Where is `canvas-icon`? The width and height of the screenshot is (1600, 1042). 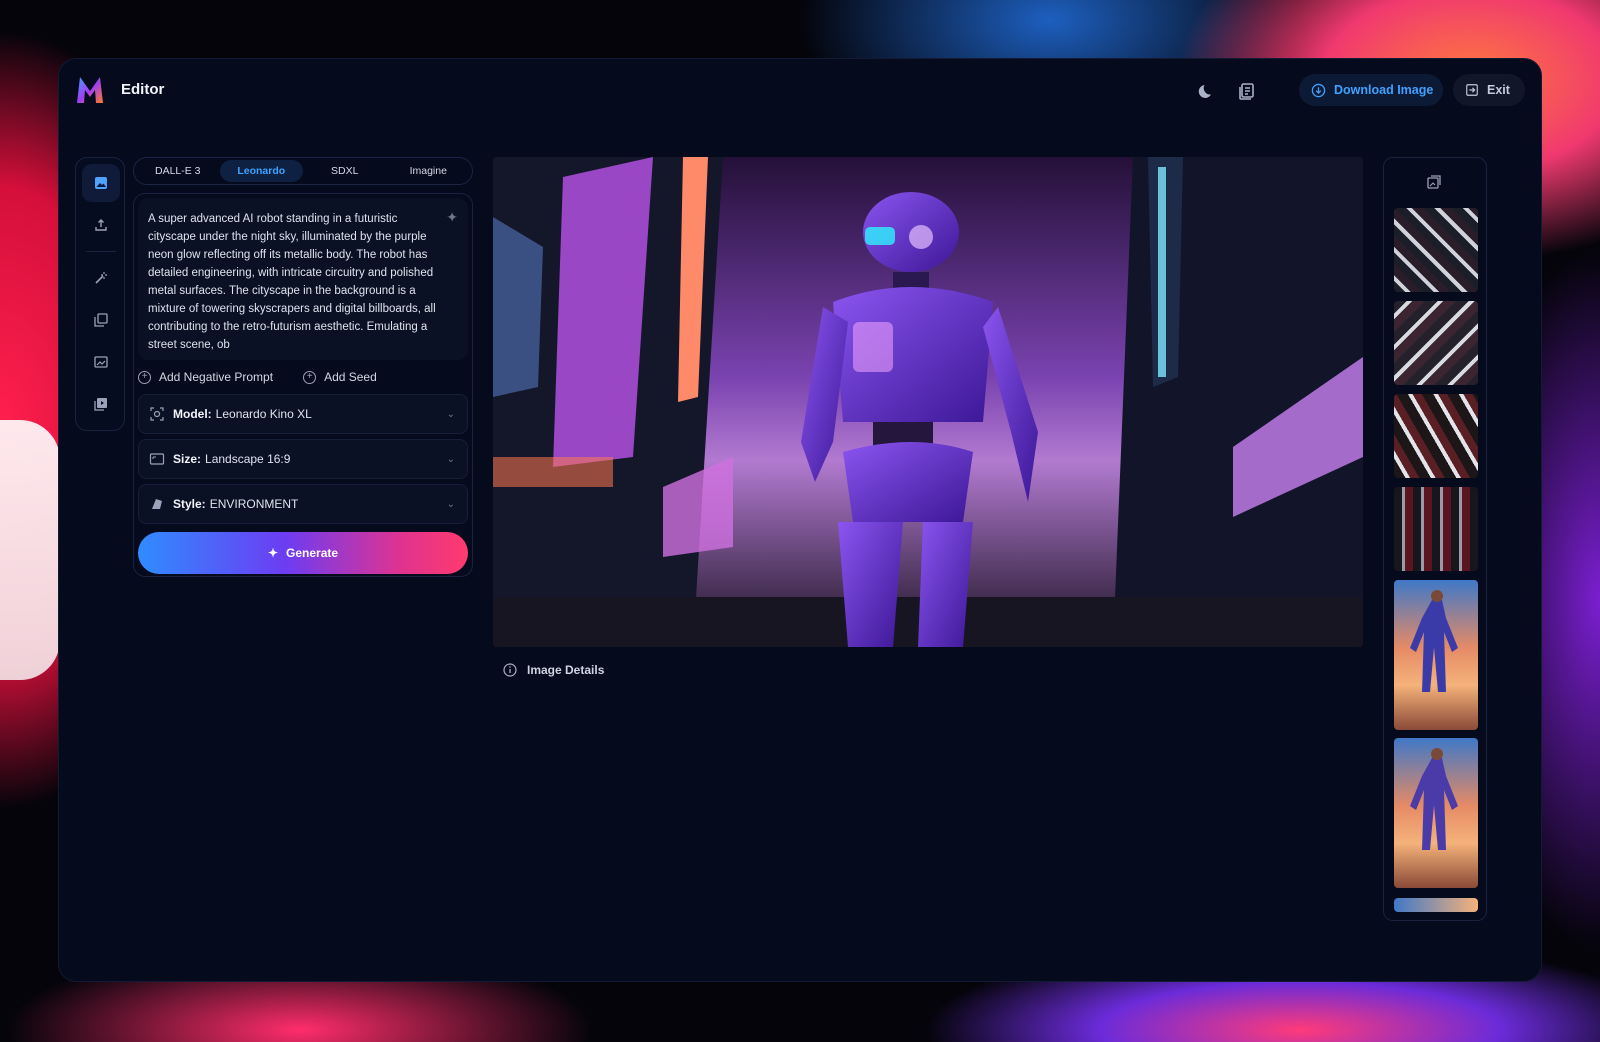 canvas-icon is located at coordinates (101, 362).